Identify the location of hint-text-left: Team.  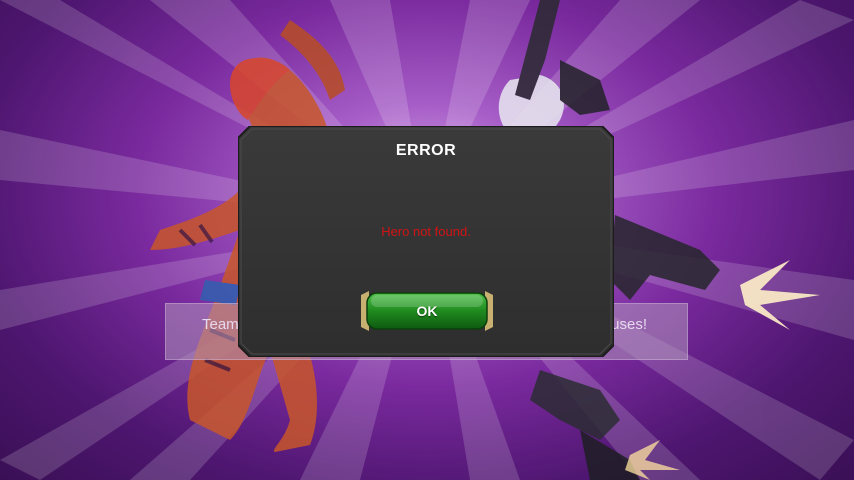
(220, 324).